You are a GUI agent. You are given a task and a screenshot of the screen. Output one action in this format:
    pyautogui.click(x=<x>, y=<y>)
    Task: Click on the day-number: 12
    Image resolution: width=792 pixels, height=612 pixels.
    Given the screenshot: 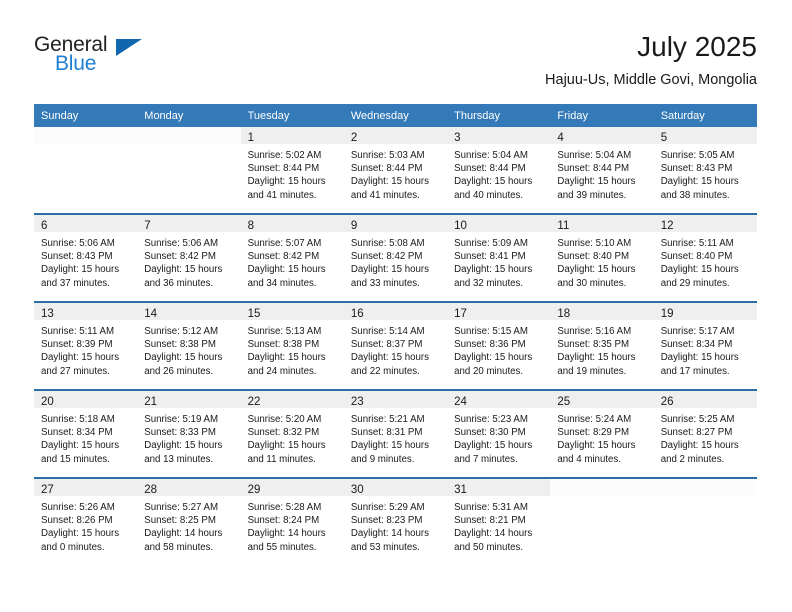 What is the action you would take?
    pyautogui.click(x=667, y=226)
    